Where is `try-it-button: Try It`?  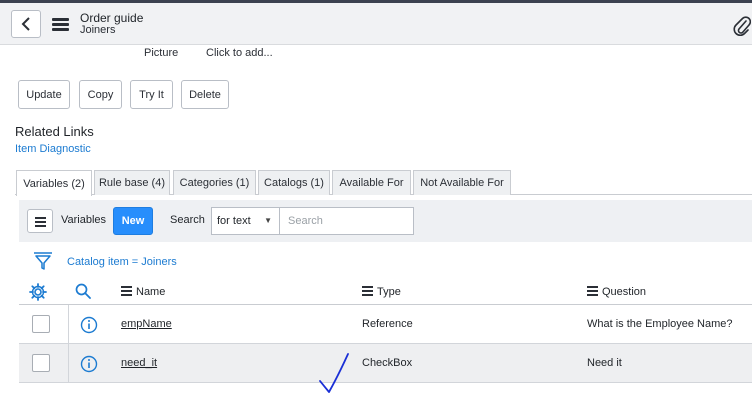
try-it-button: Try It is located at coordinates (151, 94).